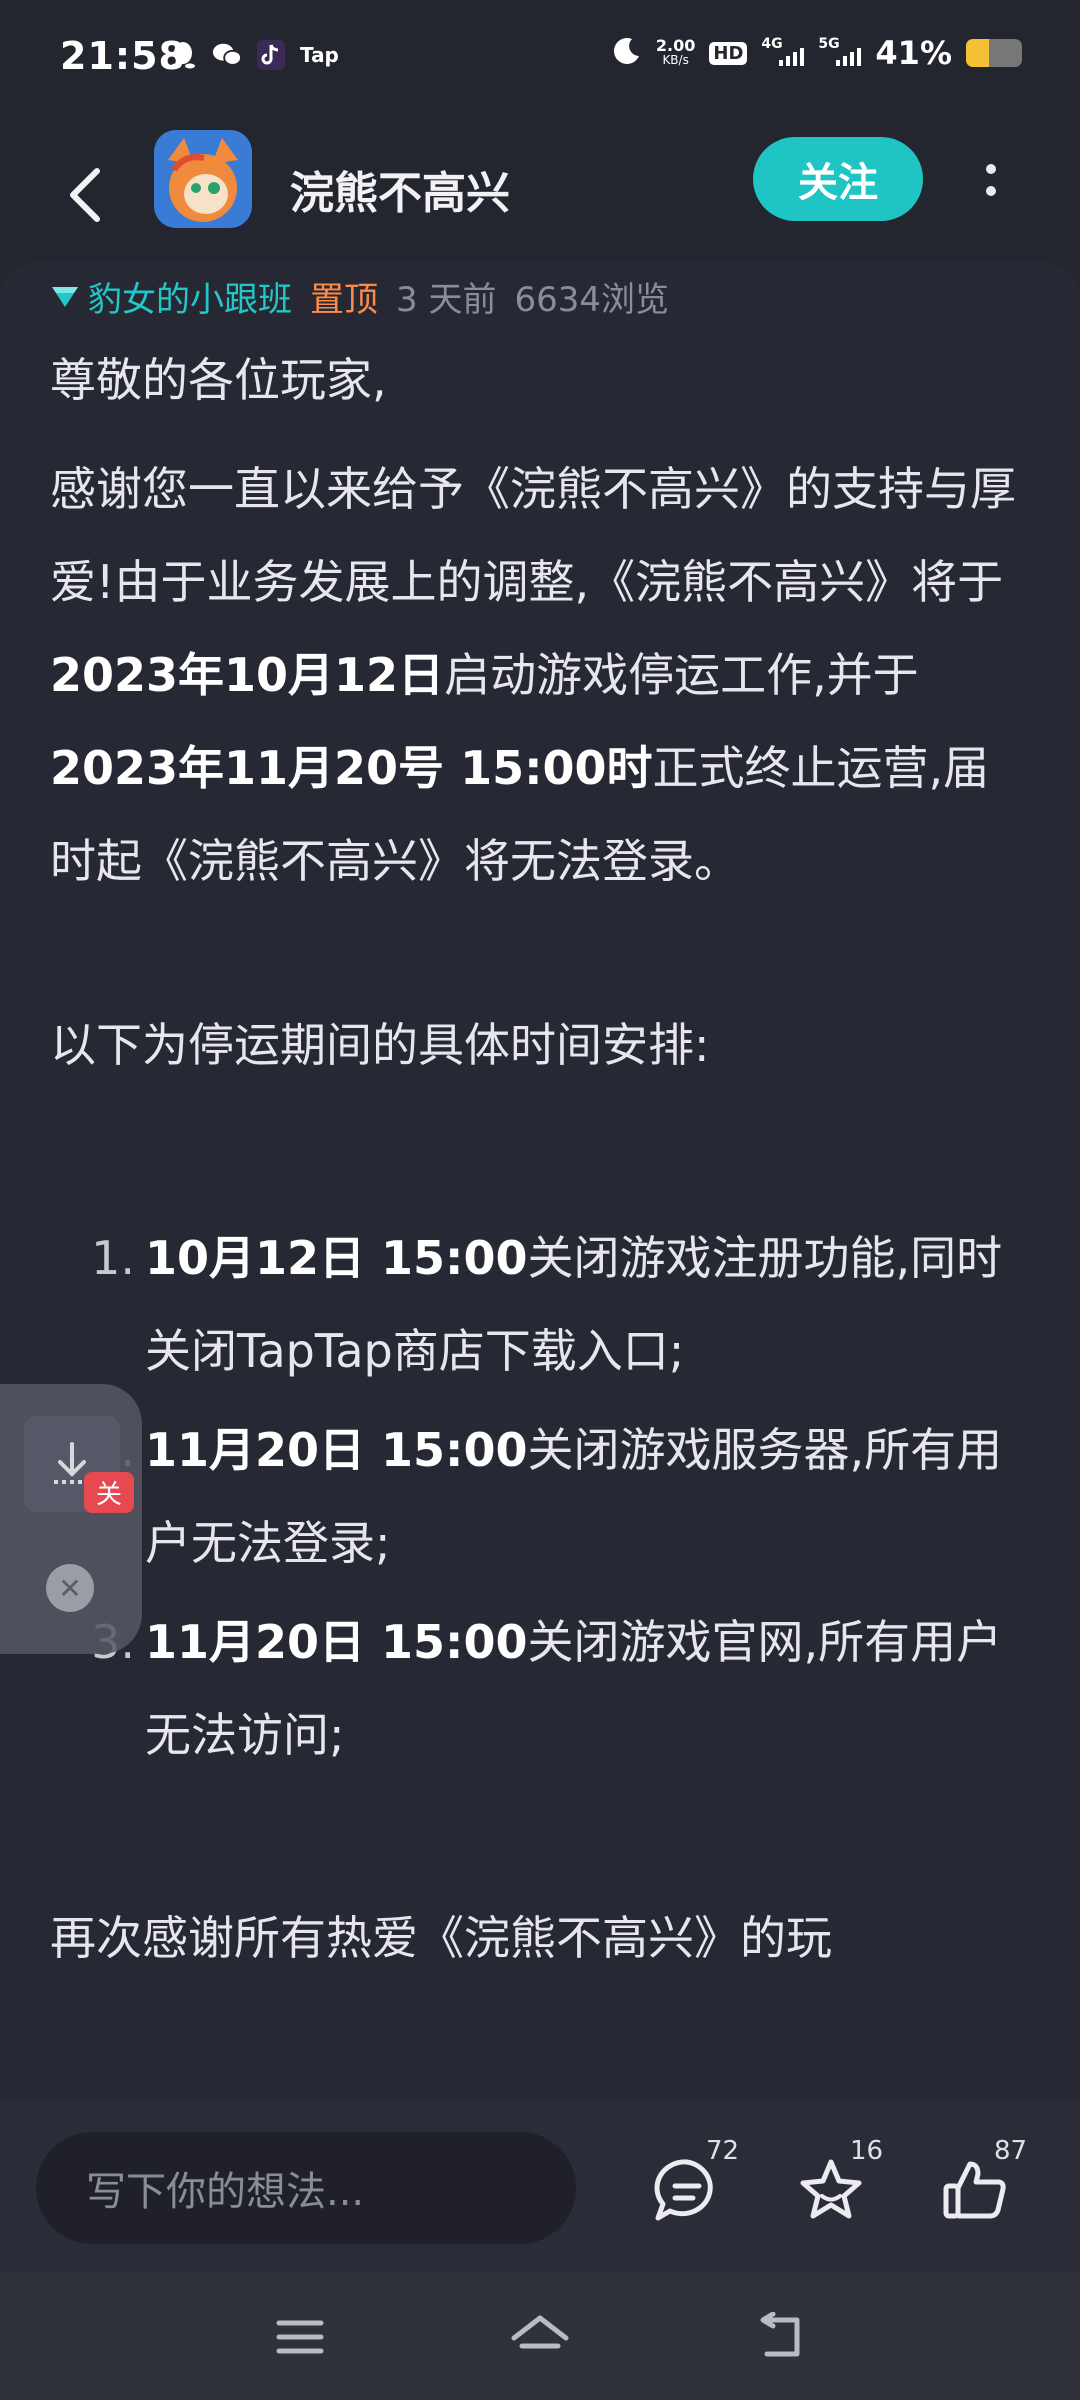 The width and height of the screenshot is (1080, 2400). I want to click on battery-icon, so click(994, 53).